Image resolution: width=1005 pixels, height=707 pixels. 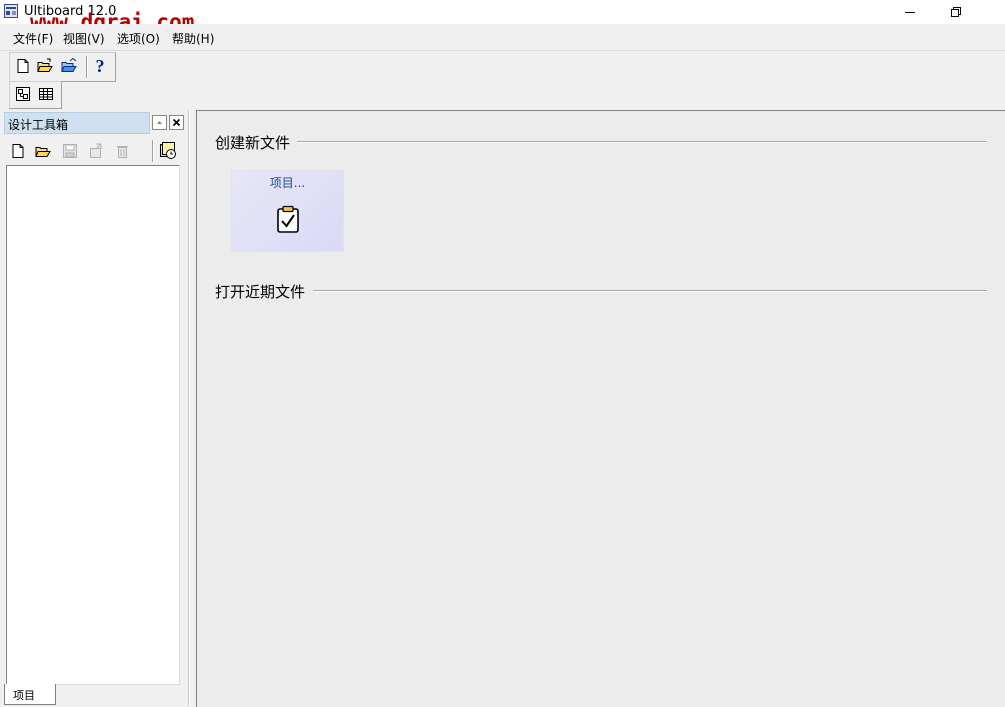 I want to click on panel-title: 设计工具箱, so click(x=38, y=125).